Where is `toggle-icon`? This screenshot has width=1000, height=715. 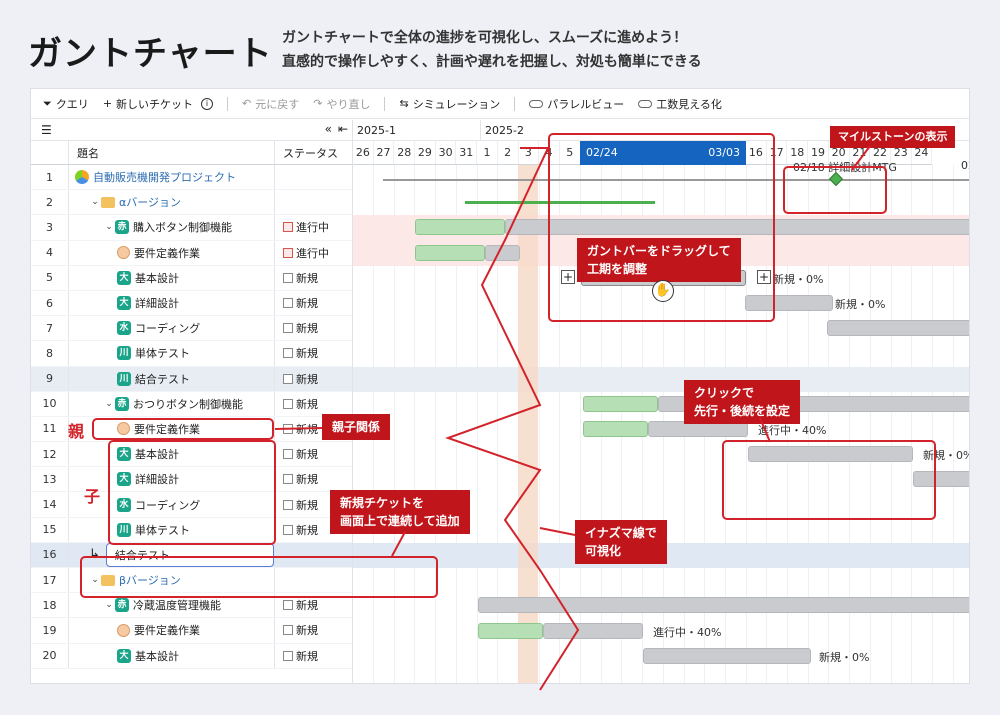
toggle-icon is located at coordinates (536, 103).